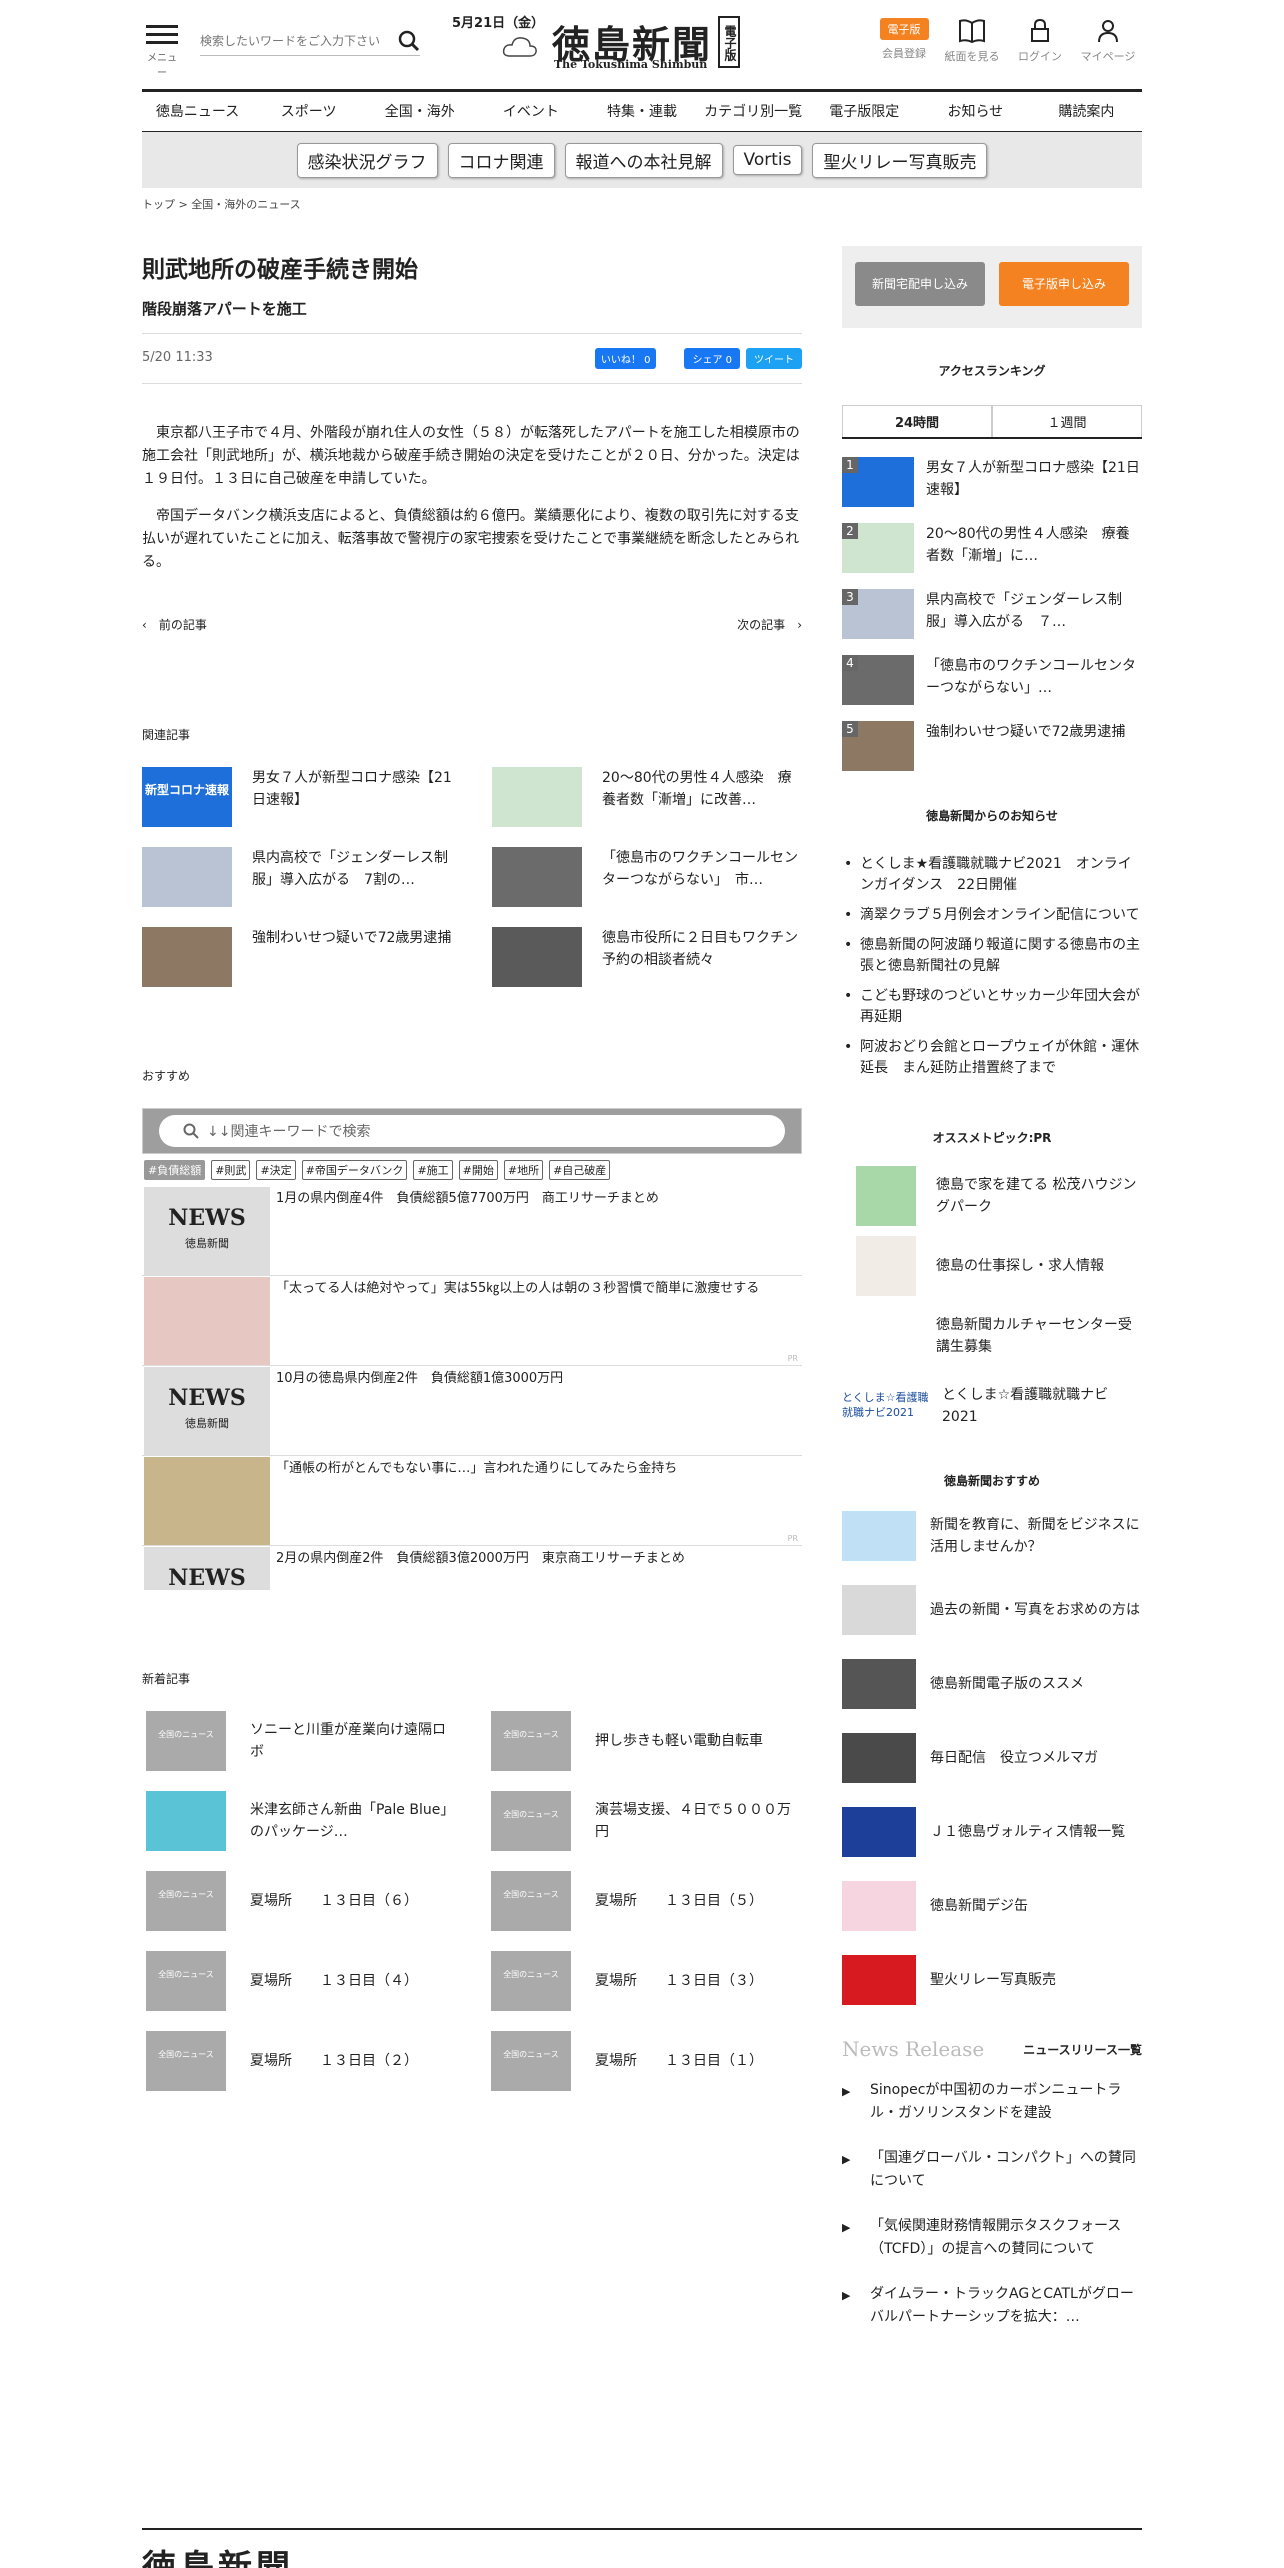 The width and height of the screenshot is (1284, 2568). What do you see at coordinates (992, 1832) in the screenshot?
I see `osusume-item: Ｊ１徳島ヴォルティス情報一覧` at bounding box center [992, 1832].